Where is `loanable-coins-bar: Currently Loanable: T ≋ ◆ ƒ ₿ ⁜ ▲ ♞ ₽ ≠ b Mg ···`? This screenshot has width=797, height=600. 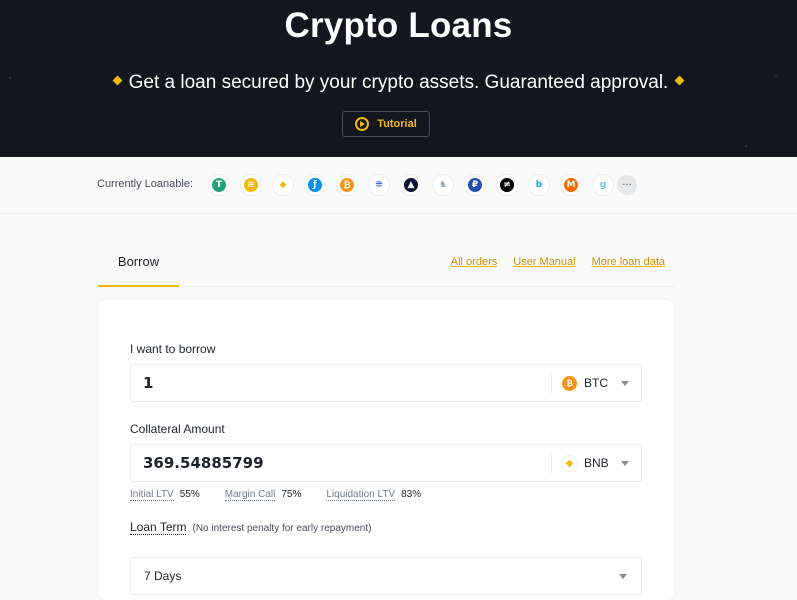 loanable-coins-bar: Currently Loanable: T ≋ ◆ ƒ ₿ ⁜ ▲ ♞ ₽ ≠ b Mg ··· is located at coordinates (398, 185).